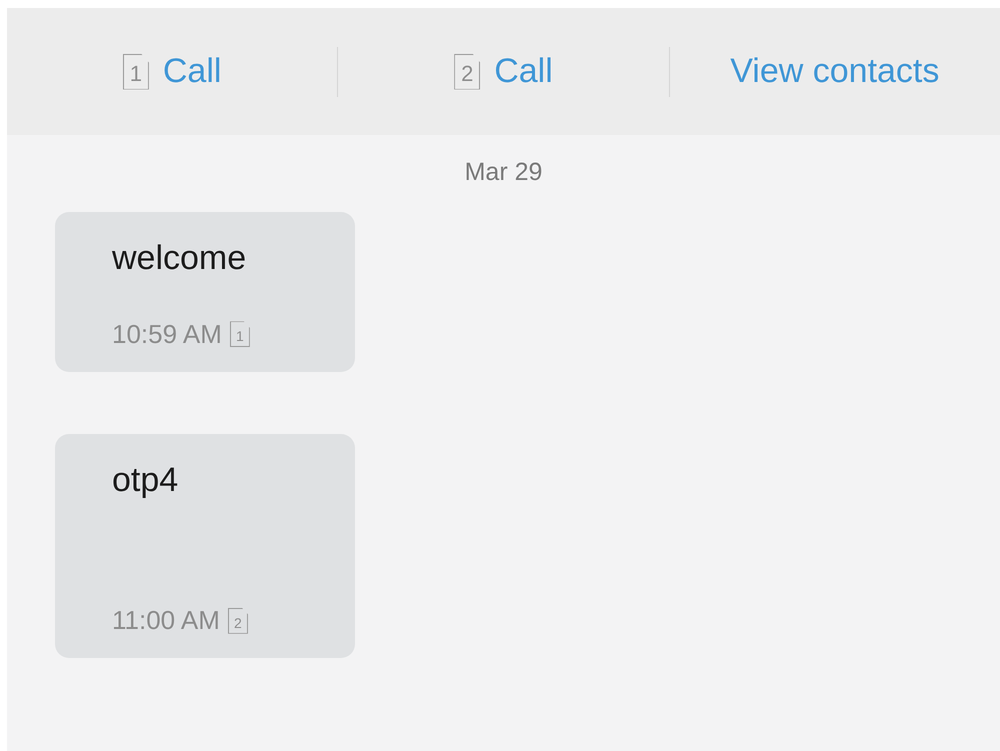  Describe the element at coordinates (172, 71) in the screenshot. I see `call-button: 1 Call` at that location.